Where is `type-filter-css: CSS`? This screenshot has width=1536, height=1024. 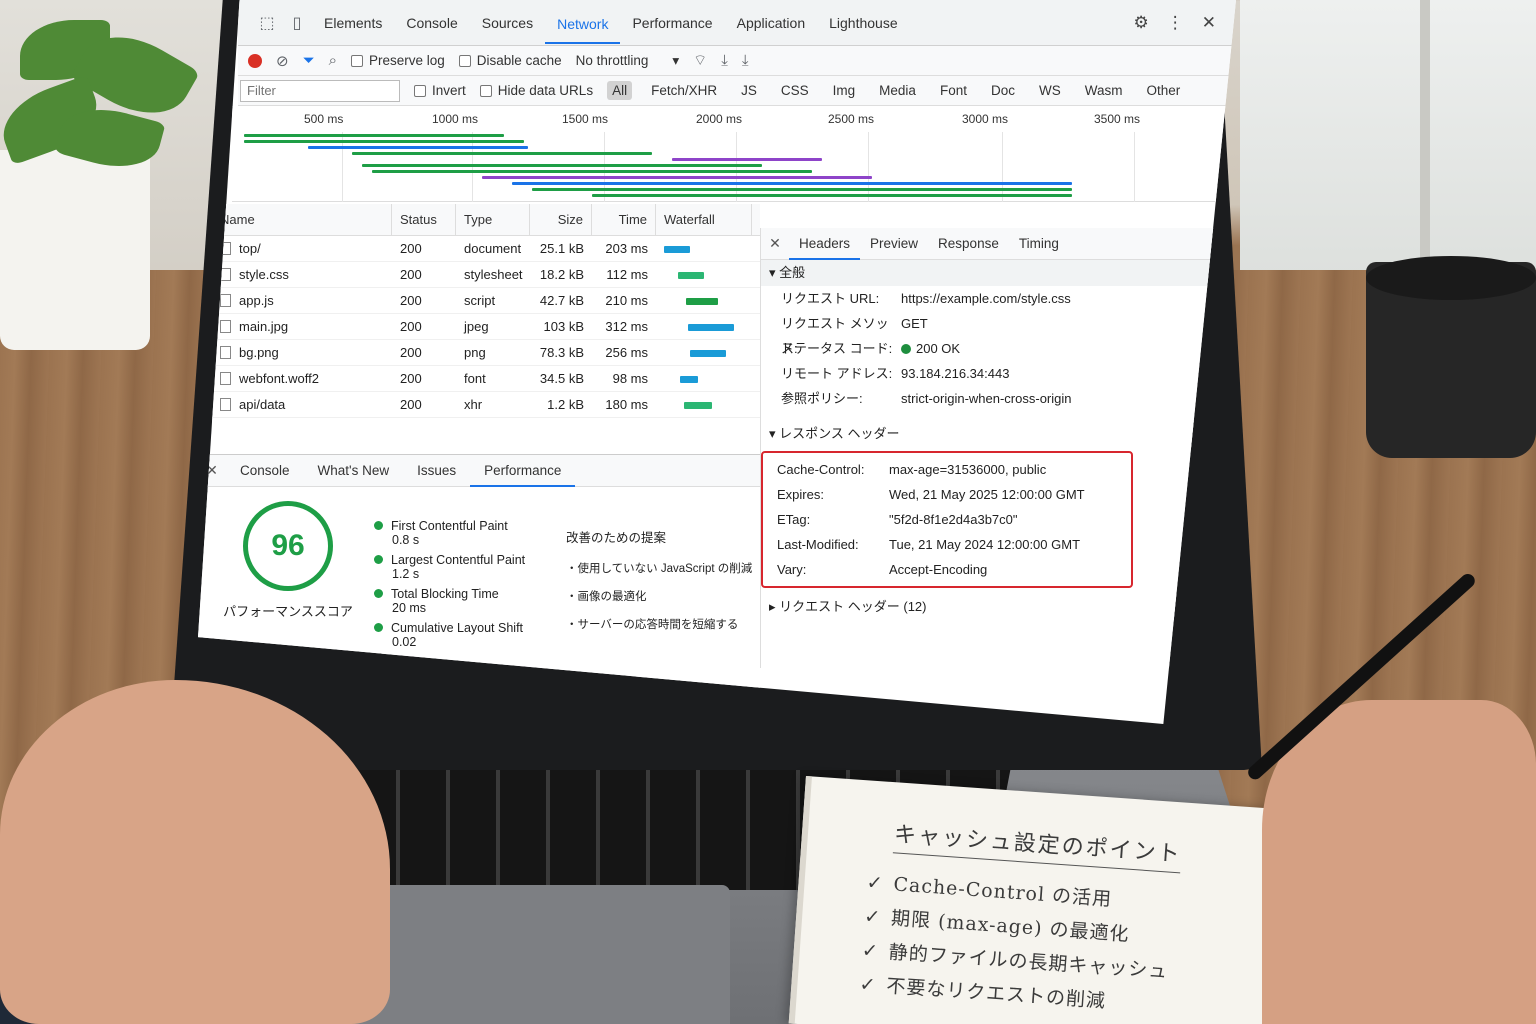 type-filter-css: CSS is located at coordinates (795, 90).